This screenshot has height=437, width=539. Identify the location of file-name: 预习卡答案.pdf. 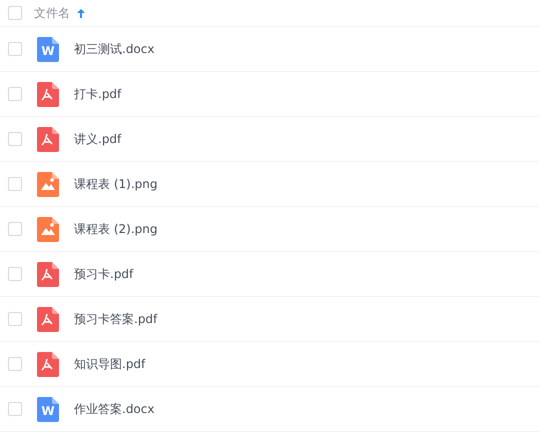
(116, 319).